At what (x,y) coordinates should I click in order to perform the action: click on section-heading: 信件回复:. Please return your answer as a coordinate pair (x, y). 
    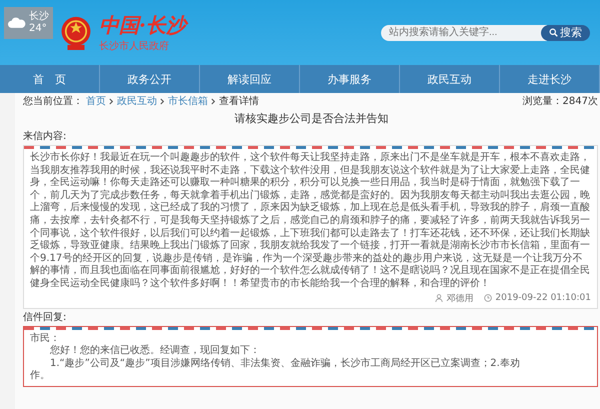
    Looking at the image, I should click on (45, 317).